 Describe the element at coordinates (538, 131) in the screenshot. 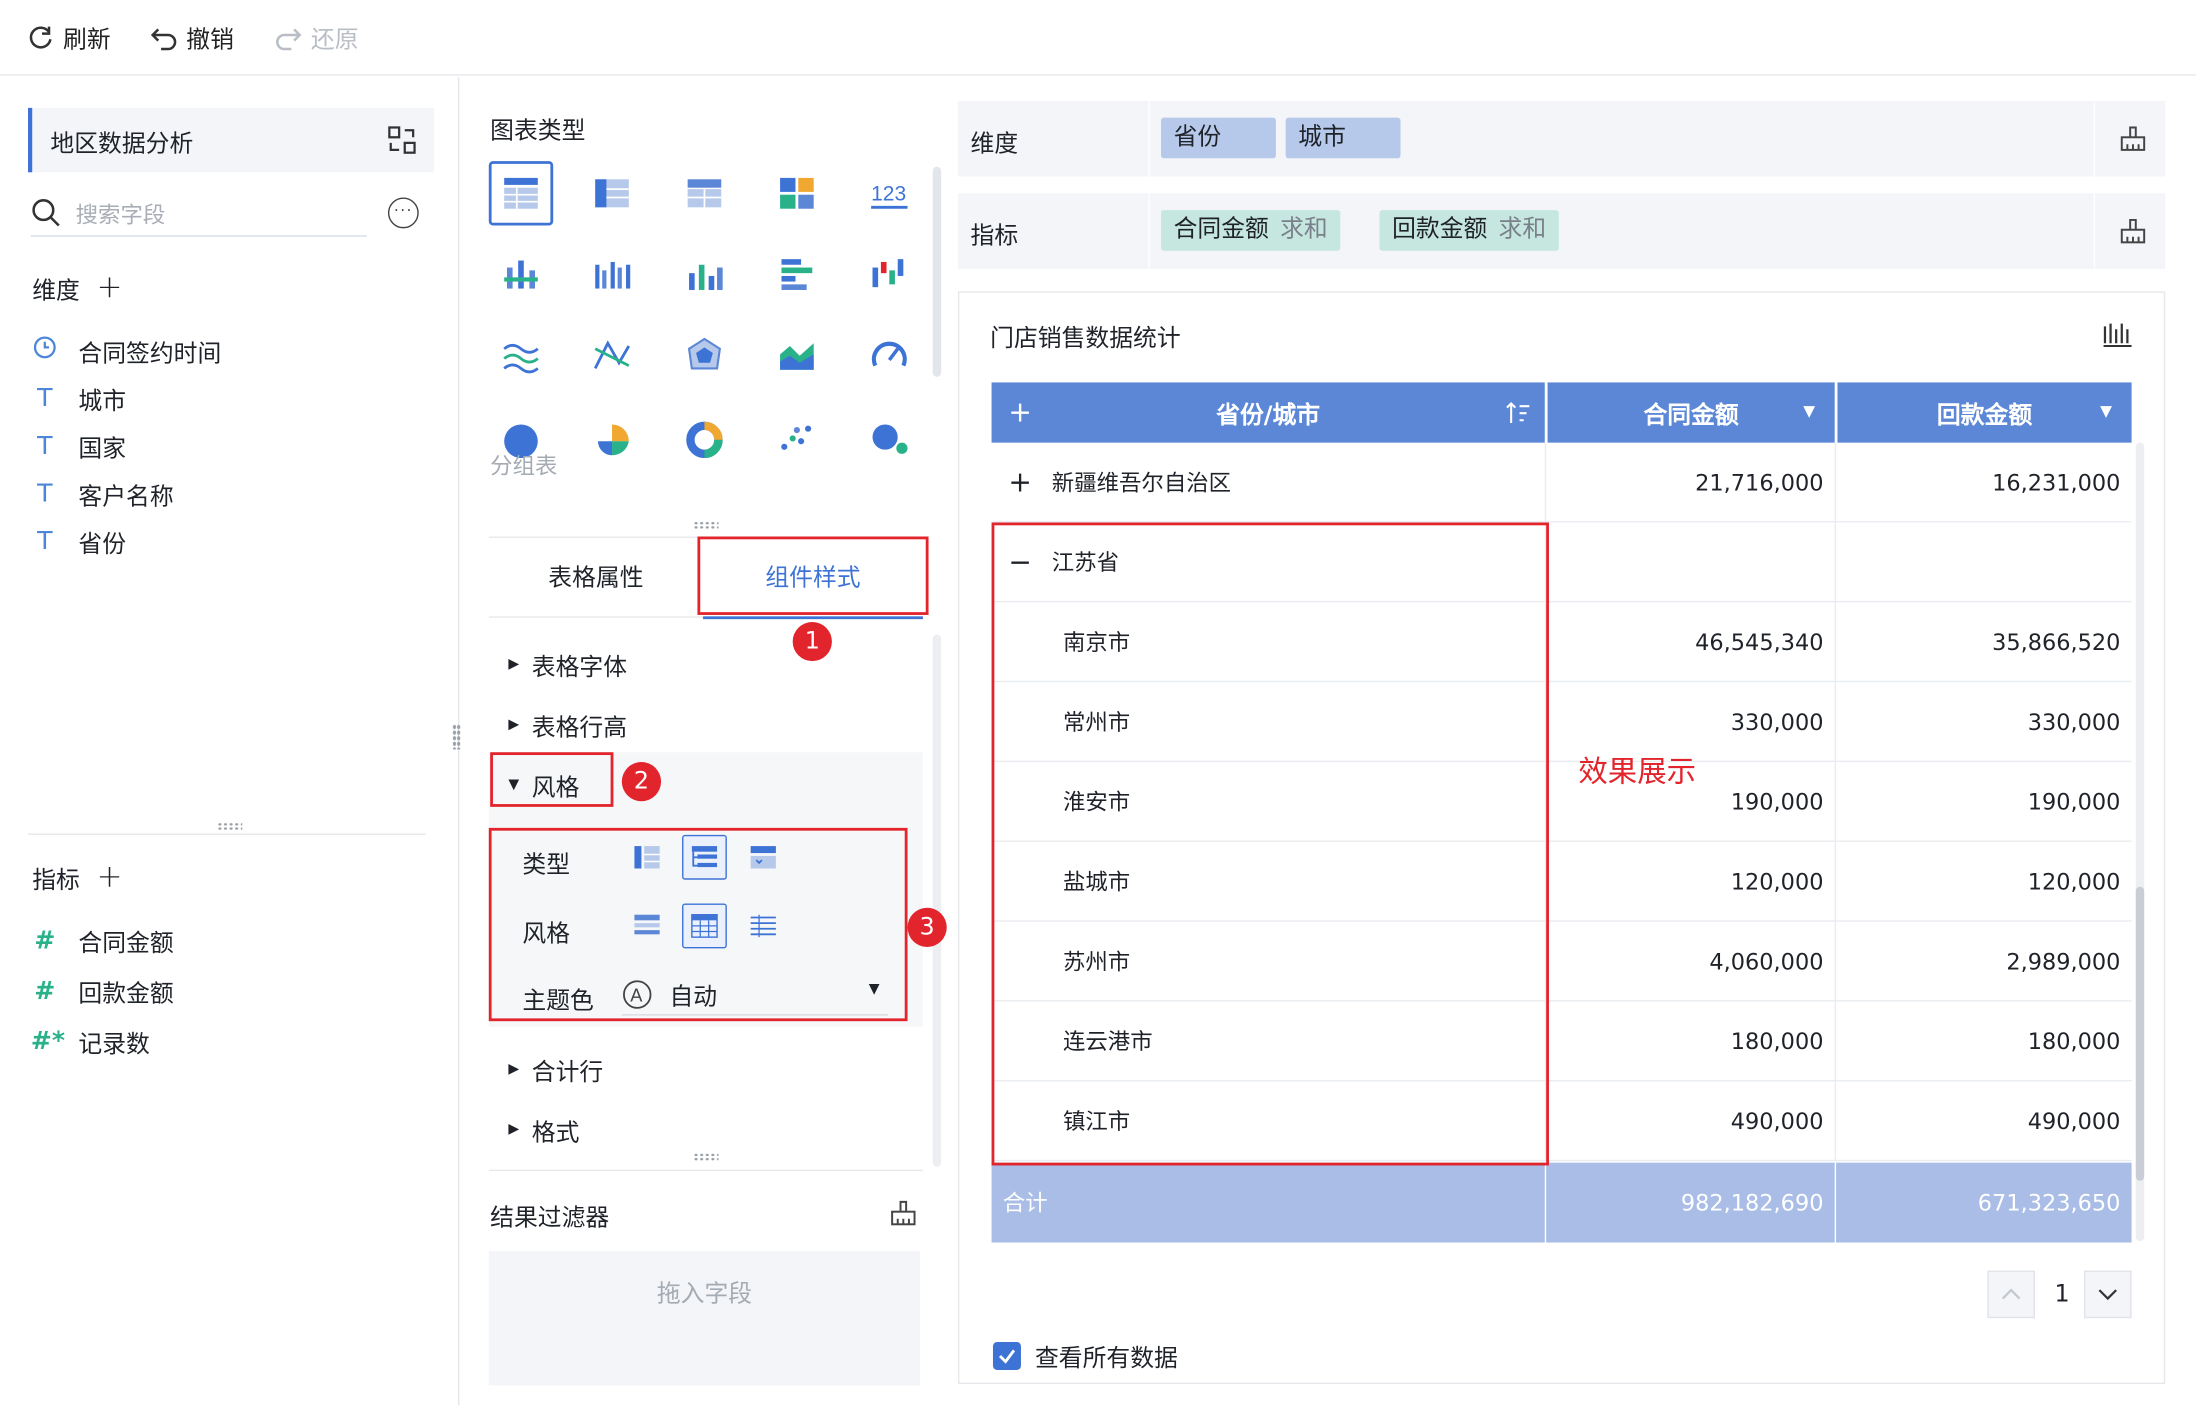

I see `chart-type-title: 图表类型` at that location.